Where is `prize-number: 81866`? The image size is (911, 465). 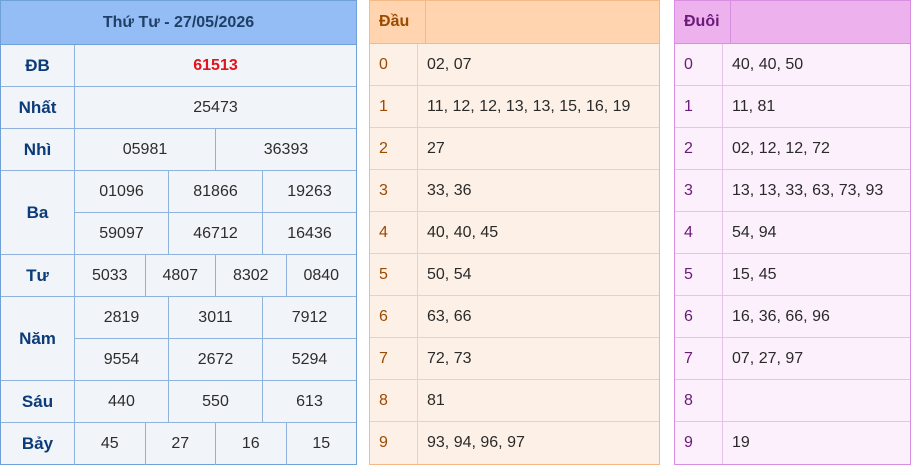 prize-number: 81866 is located at coordinates (215, 191).